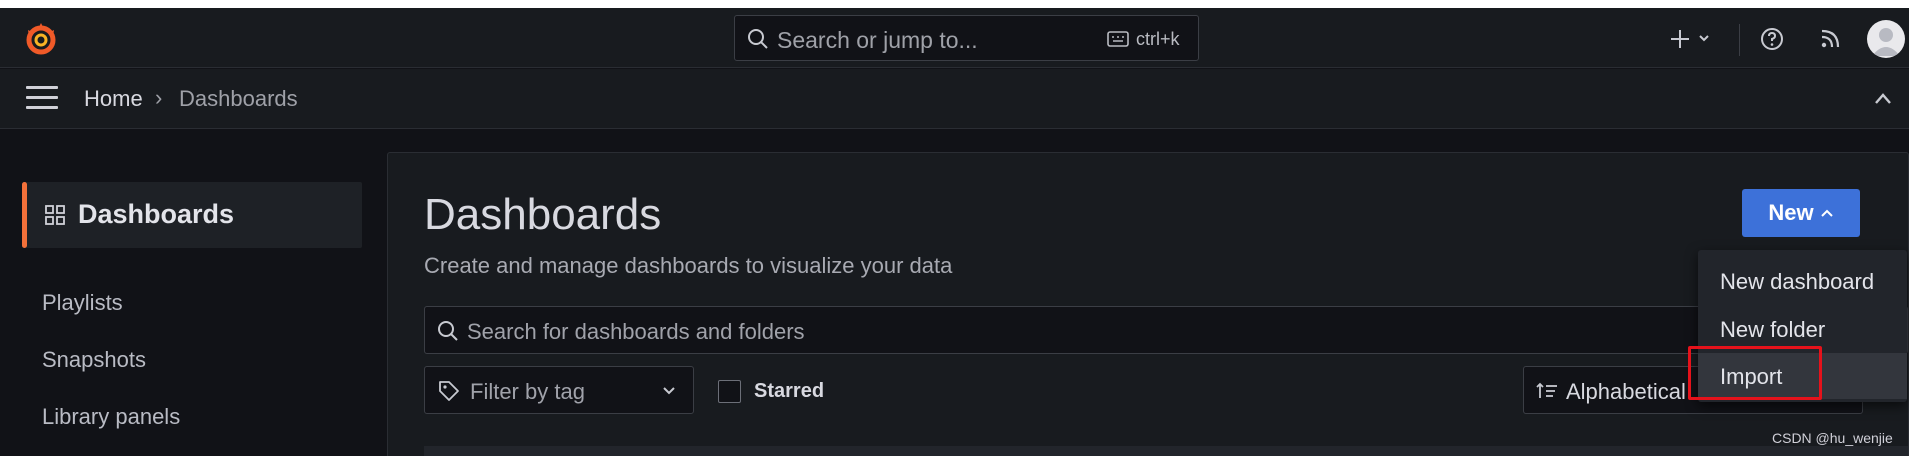 This screenshot has height=456, width=1909. What do you see at coordinates (156, 214) in the screenshot?
I see `sidebar-item-label: Dashboards` at bounding box center [156, 214].